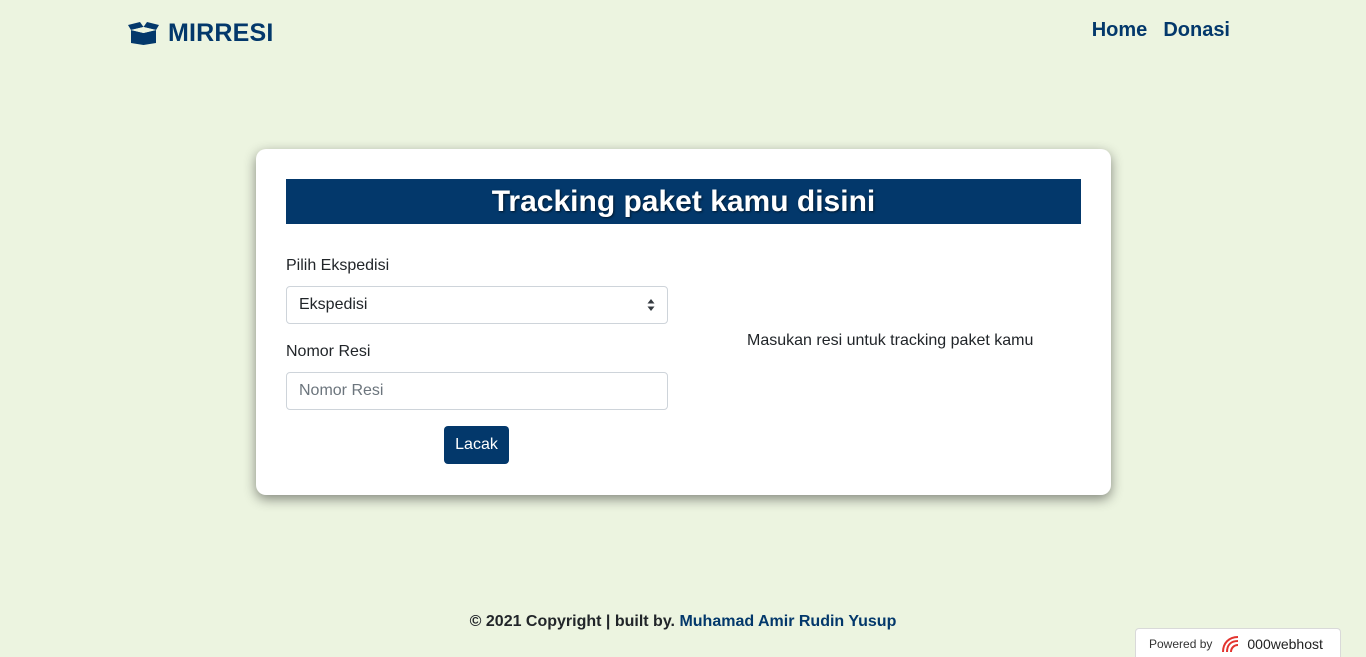 This screenshot has height=657, width=1366. I want to click on nav-links: Home Donasi, so click(1161, 30).